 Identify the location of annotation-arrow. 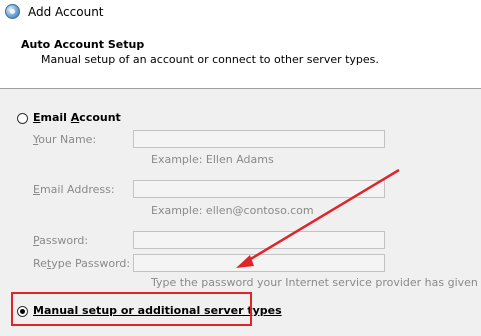
(318, 218).